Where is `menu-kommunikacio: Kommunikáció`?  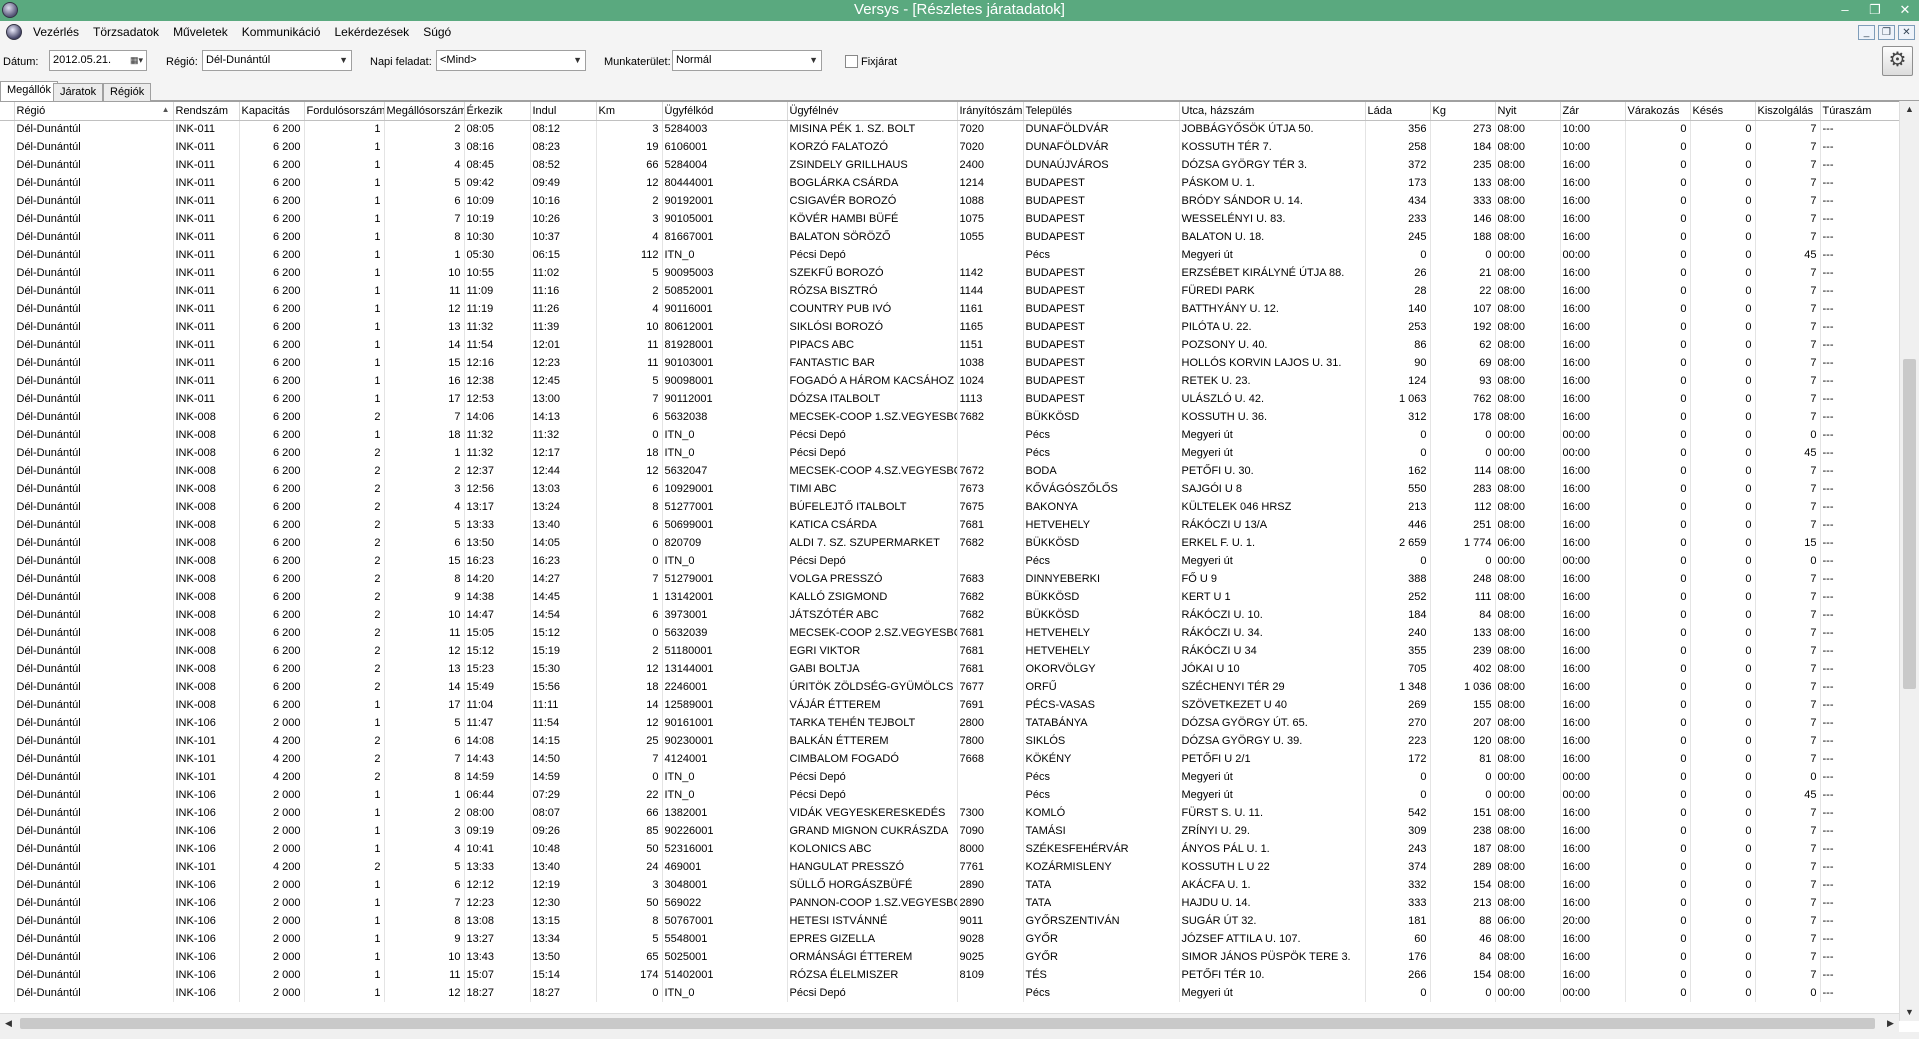
menu-kommunikacio: Kommunikáció is located at coordinates (281, 32).